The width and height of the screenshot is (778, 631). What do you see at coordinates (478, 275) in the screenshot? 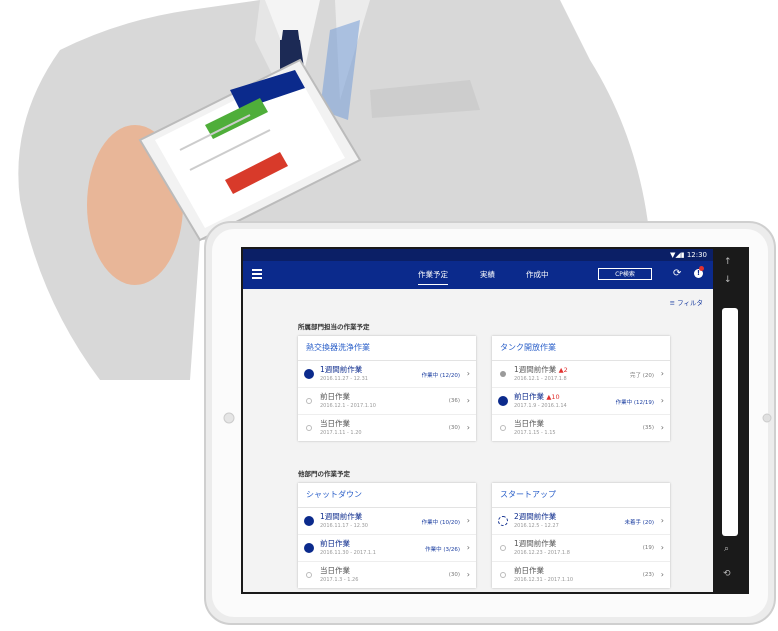
I see `app-bar: 作業予定 実績 作成中 CP検索 ⟳ !` at bounding box center [478, 275].